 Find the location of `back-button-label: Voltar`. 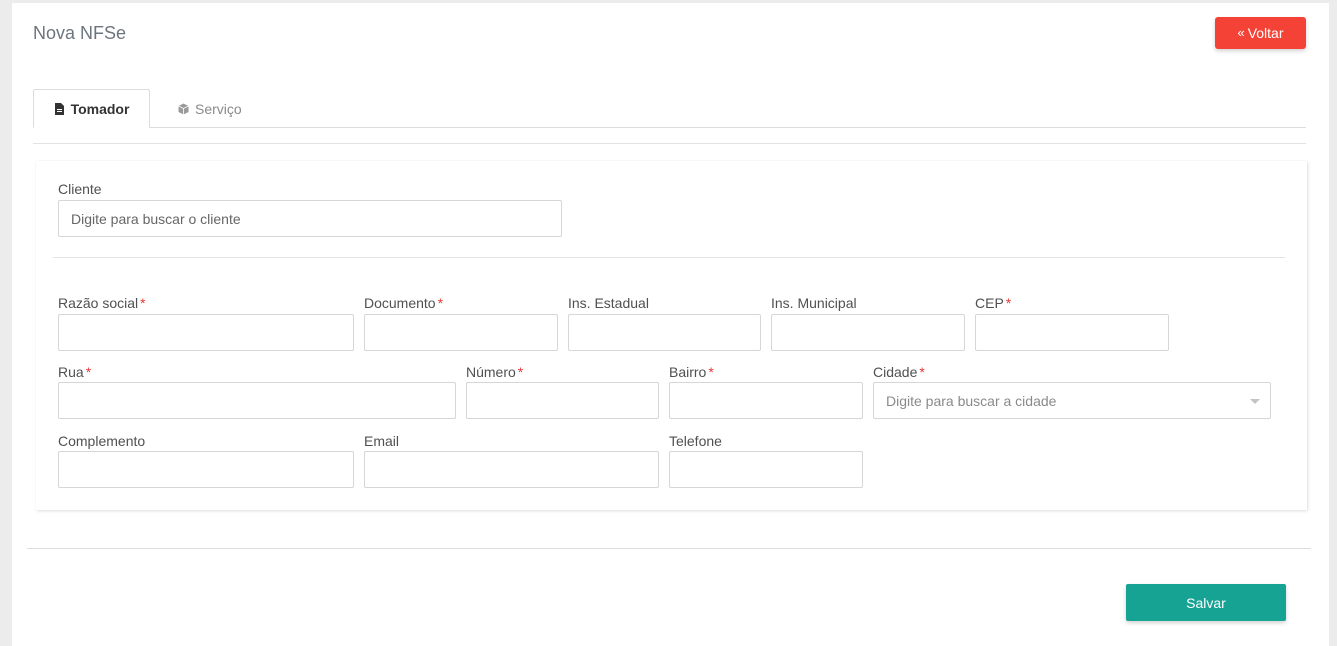

back-button-label: Voltar is located at coordinates (1265, 33).